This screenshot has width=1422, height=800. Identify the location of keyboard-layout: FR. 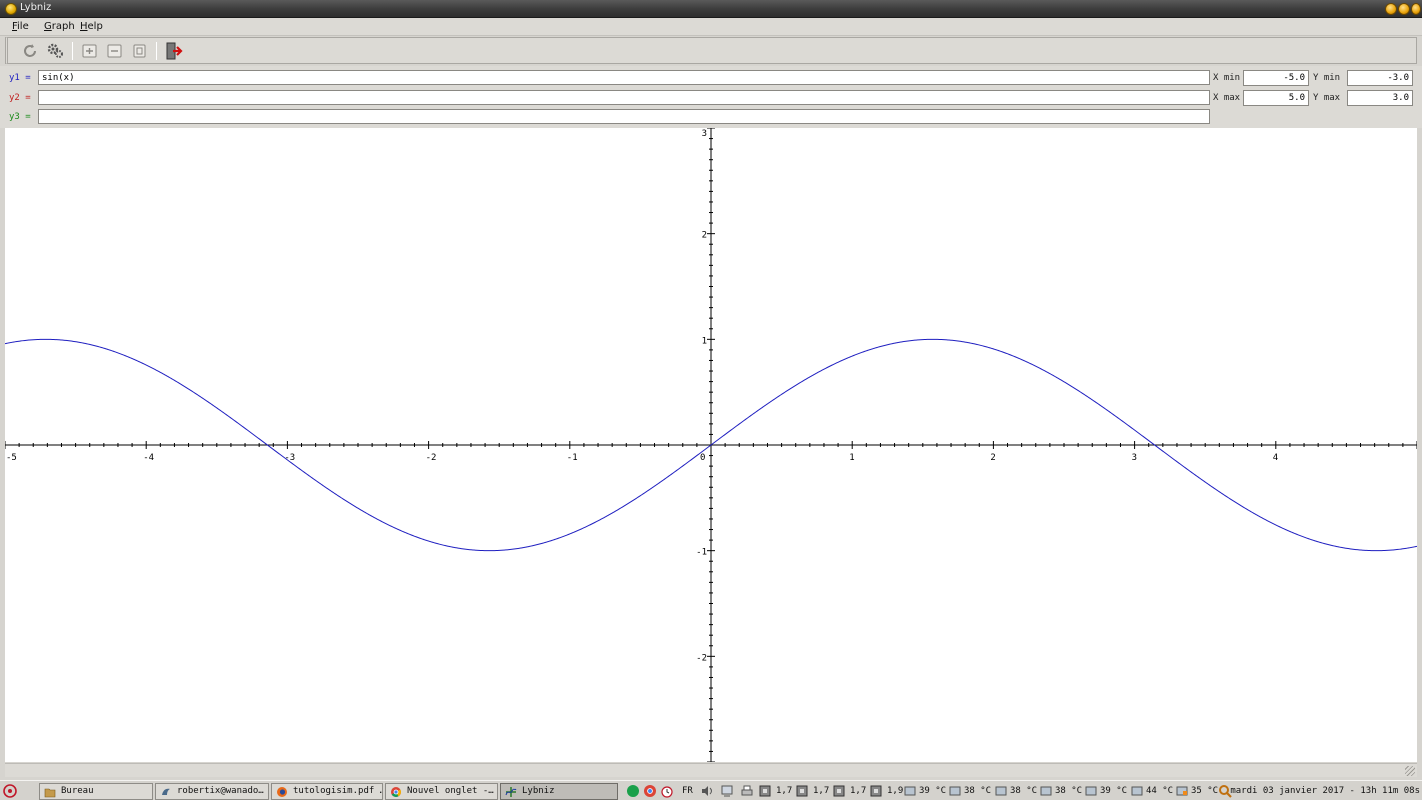
(687, 791).